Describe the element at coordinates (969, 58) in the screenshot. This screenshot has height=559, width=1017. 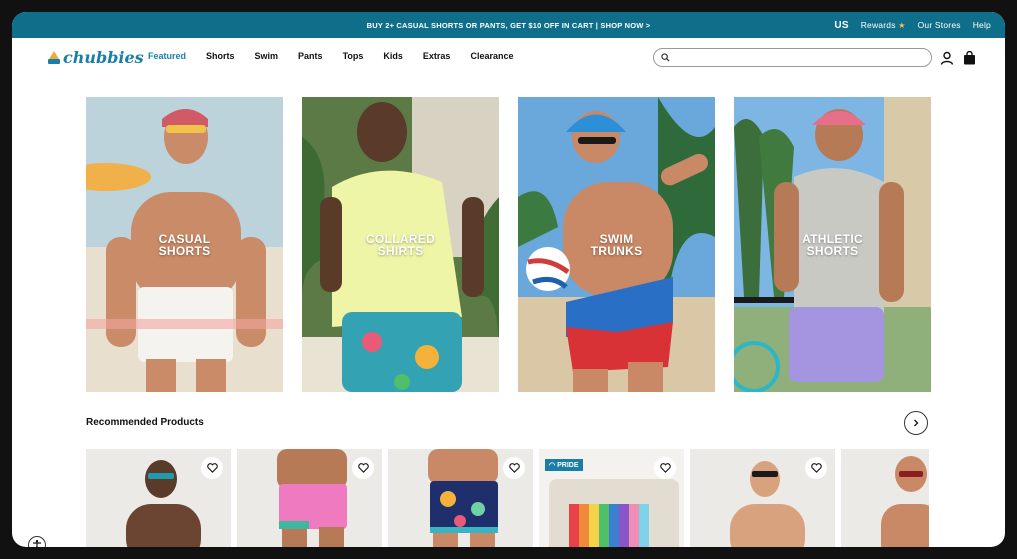
I see `bag-icon` at that location.